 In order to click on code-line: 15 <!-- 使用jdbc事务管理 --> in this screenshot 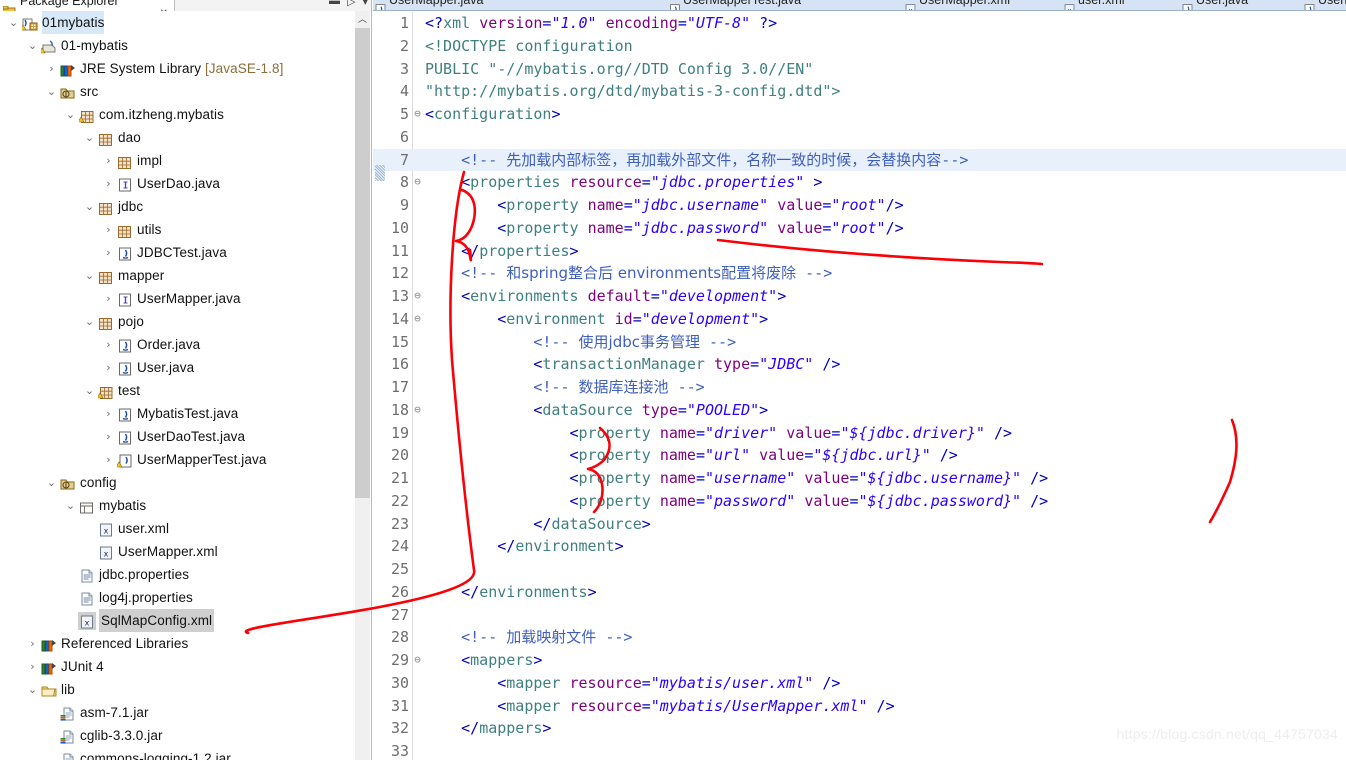, I will do `click(859, 342)`.